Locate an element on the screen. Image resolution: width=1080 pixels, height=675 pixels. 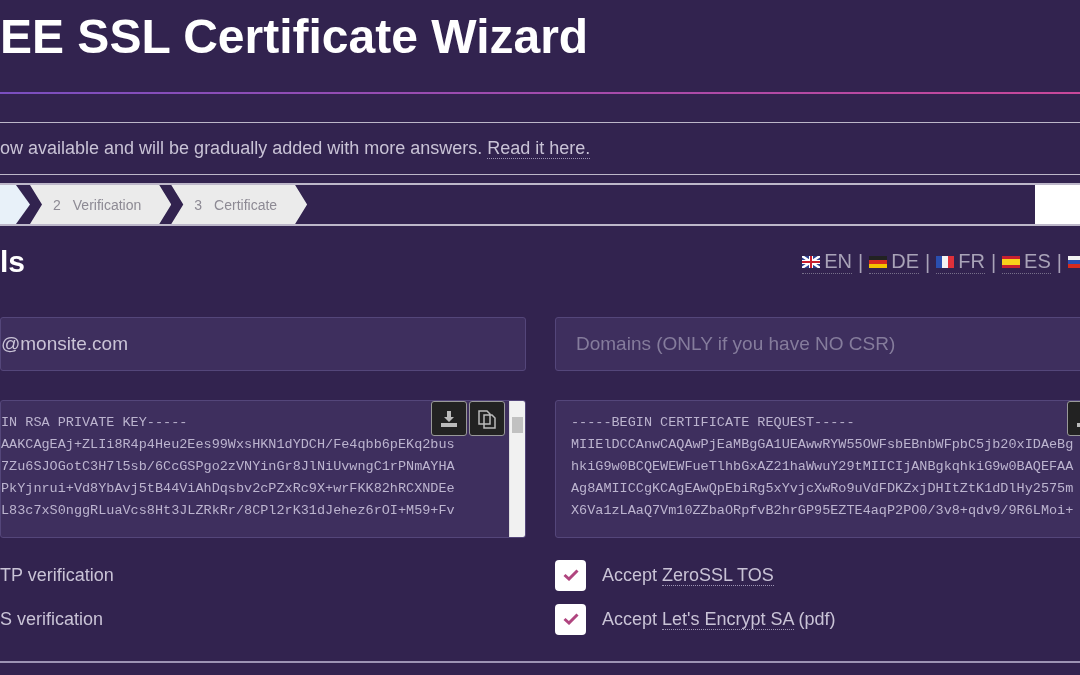
language-link: EN is located at coordinates (827, 262).